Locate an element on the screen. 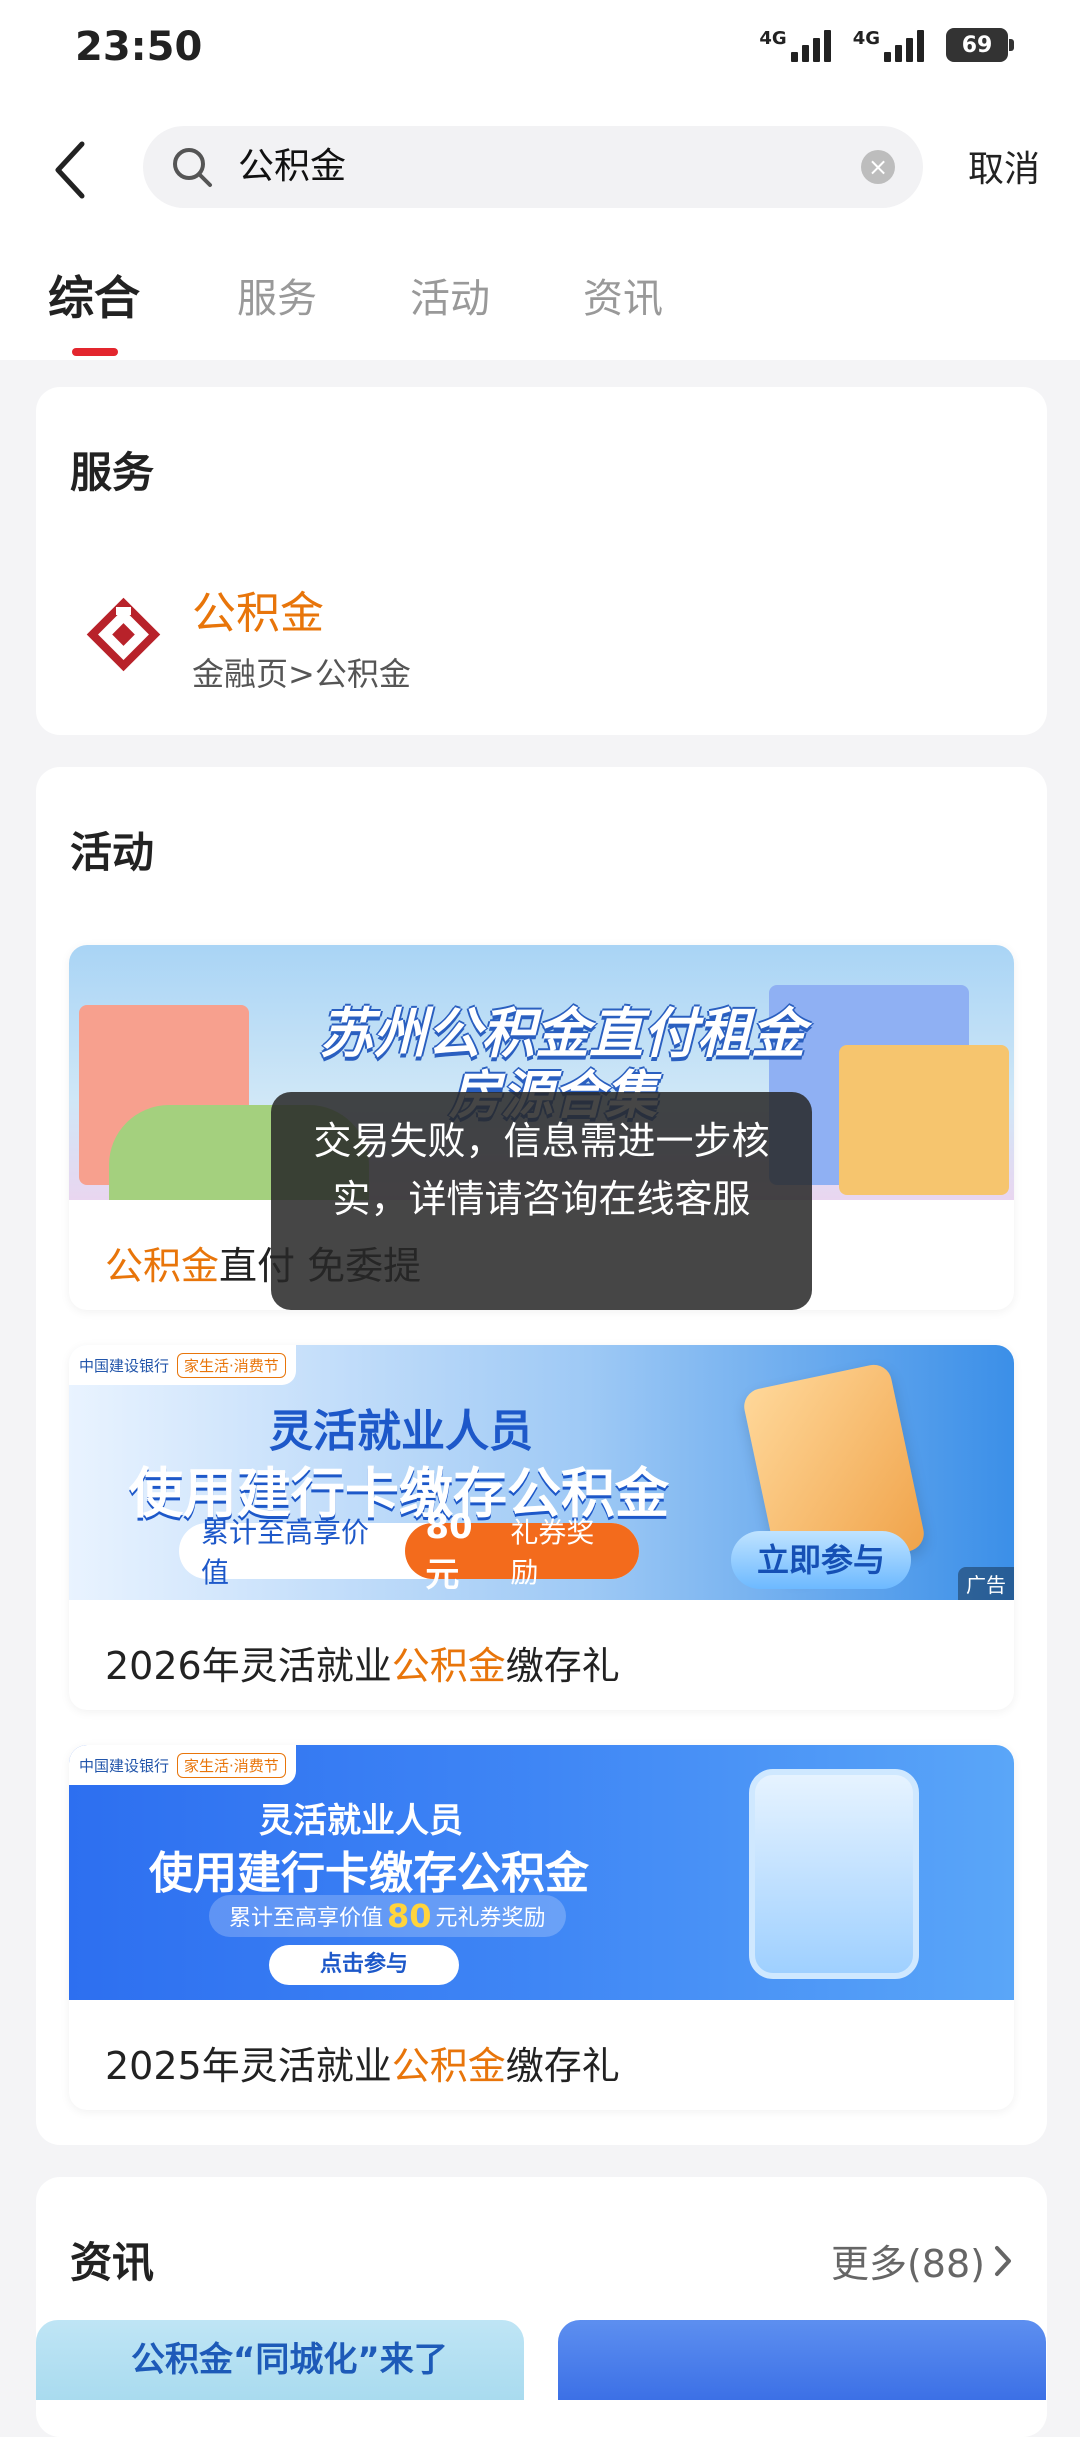 This screenshot has width=1080, height=2437. house-illustration is located at coordinates (924, 1120).